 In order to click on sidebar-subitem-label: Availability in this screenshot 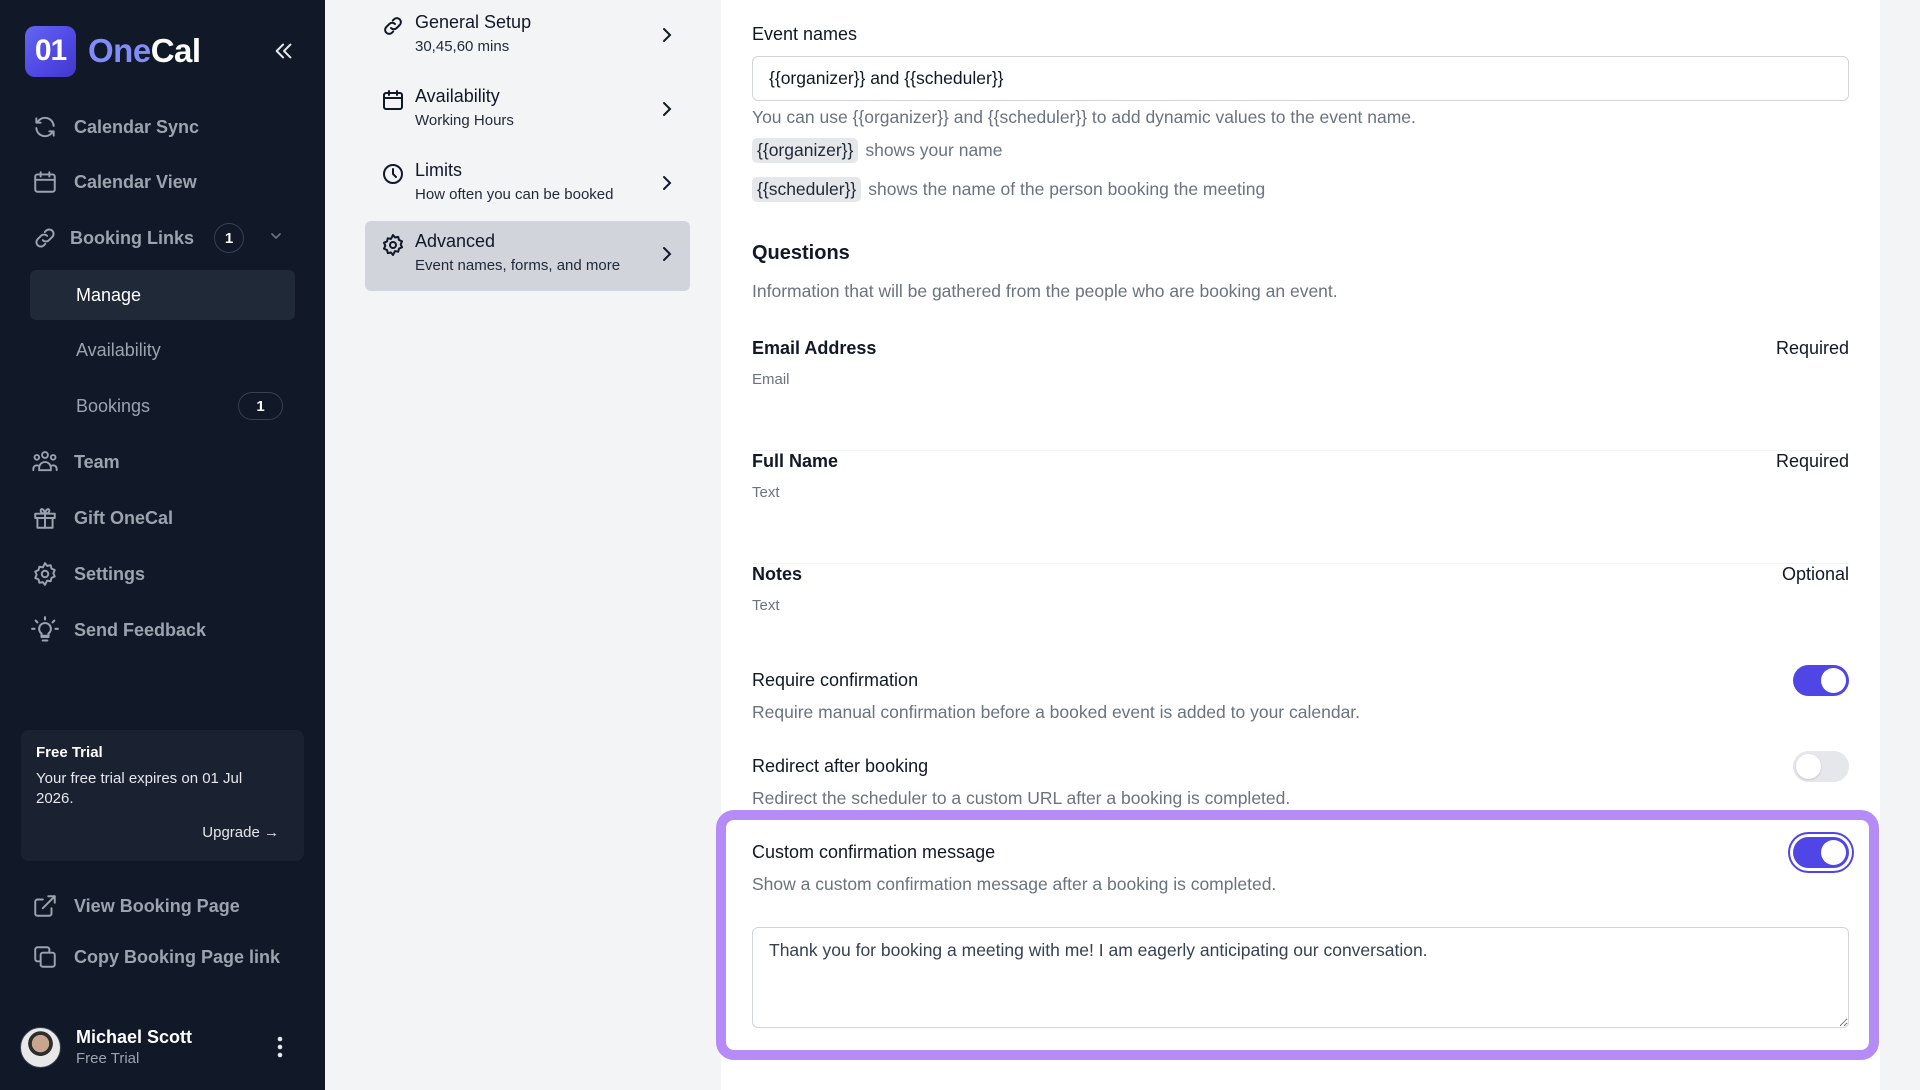, I will do `click(118, 349)`.